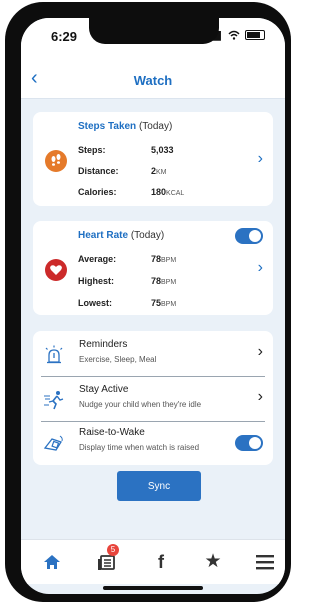  Describe the element at coordinates (107, 126) in the screenshot. I see `steps-title: Steps Taken` at that location.